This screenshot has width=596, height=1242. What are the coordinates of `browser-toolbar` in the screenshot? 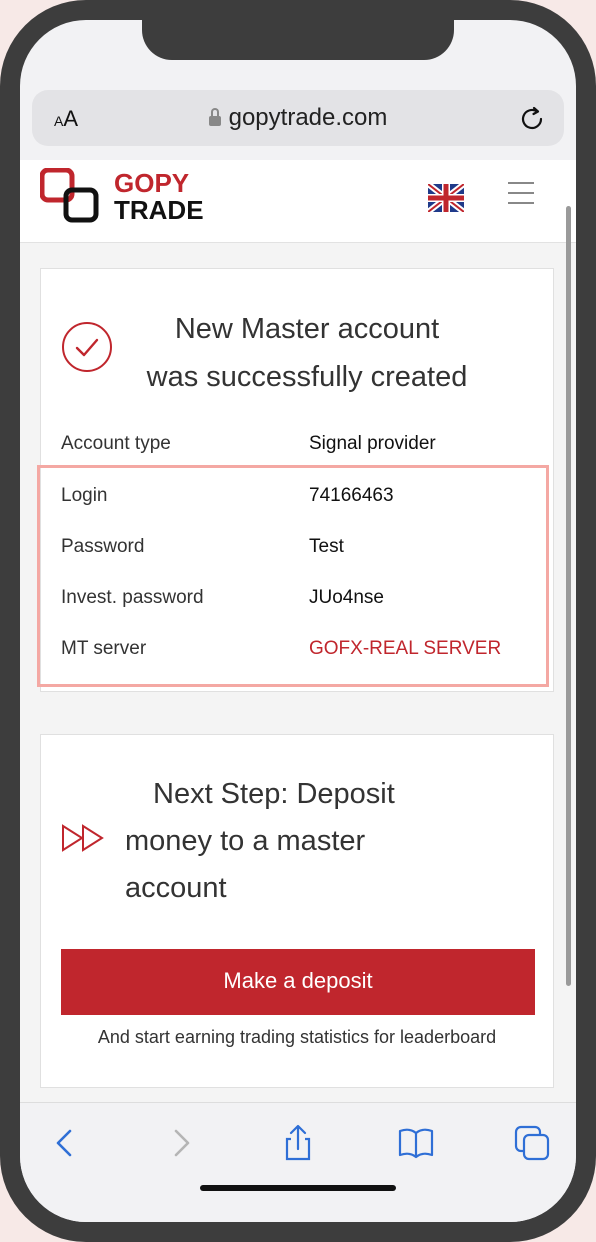 It's located at (298, 1162).